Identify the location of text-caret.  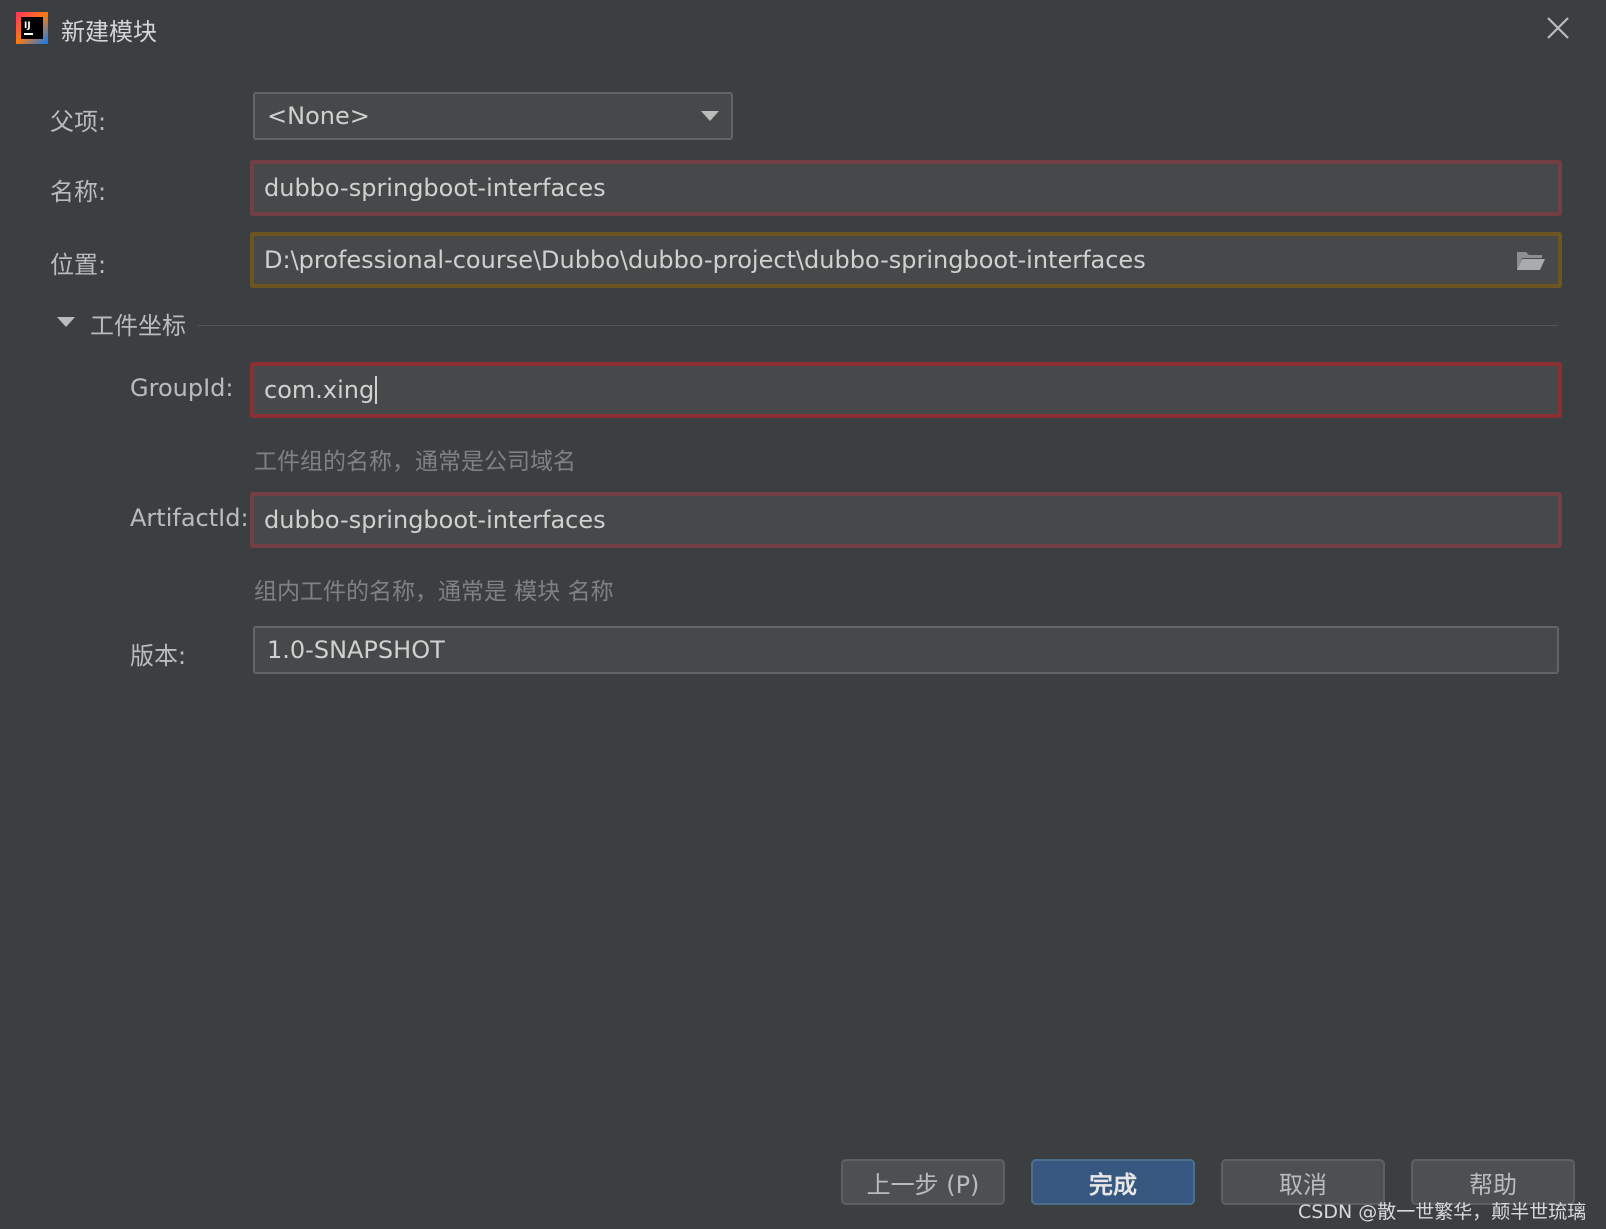
(376, 390).